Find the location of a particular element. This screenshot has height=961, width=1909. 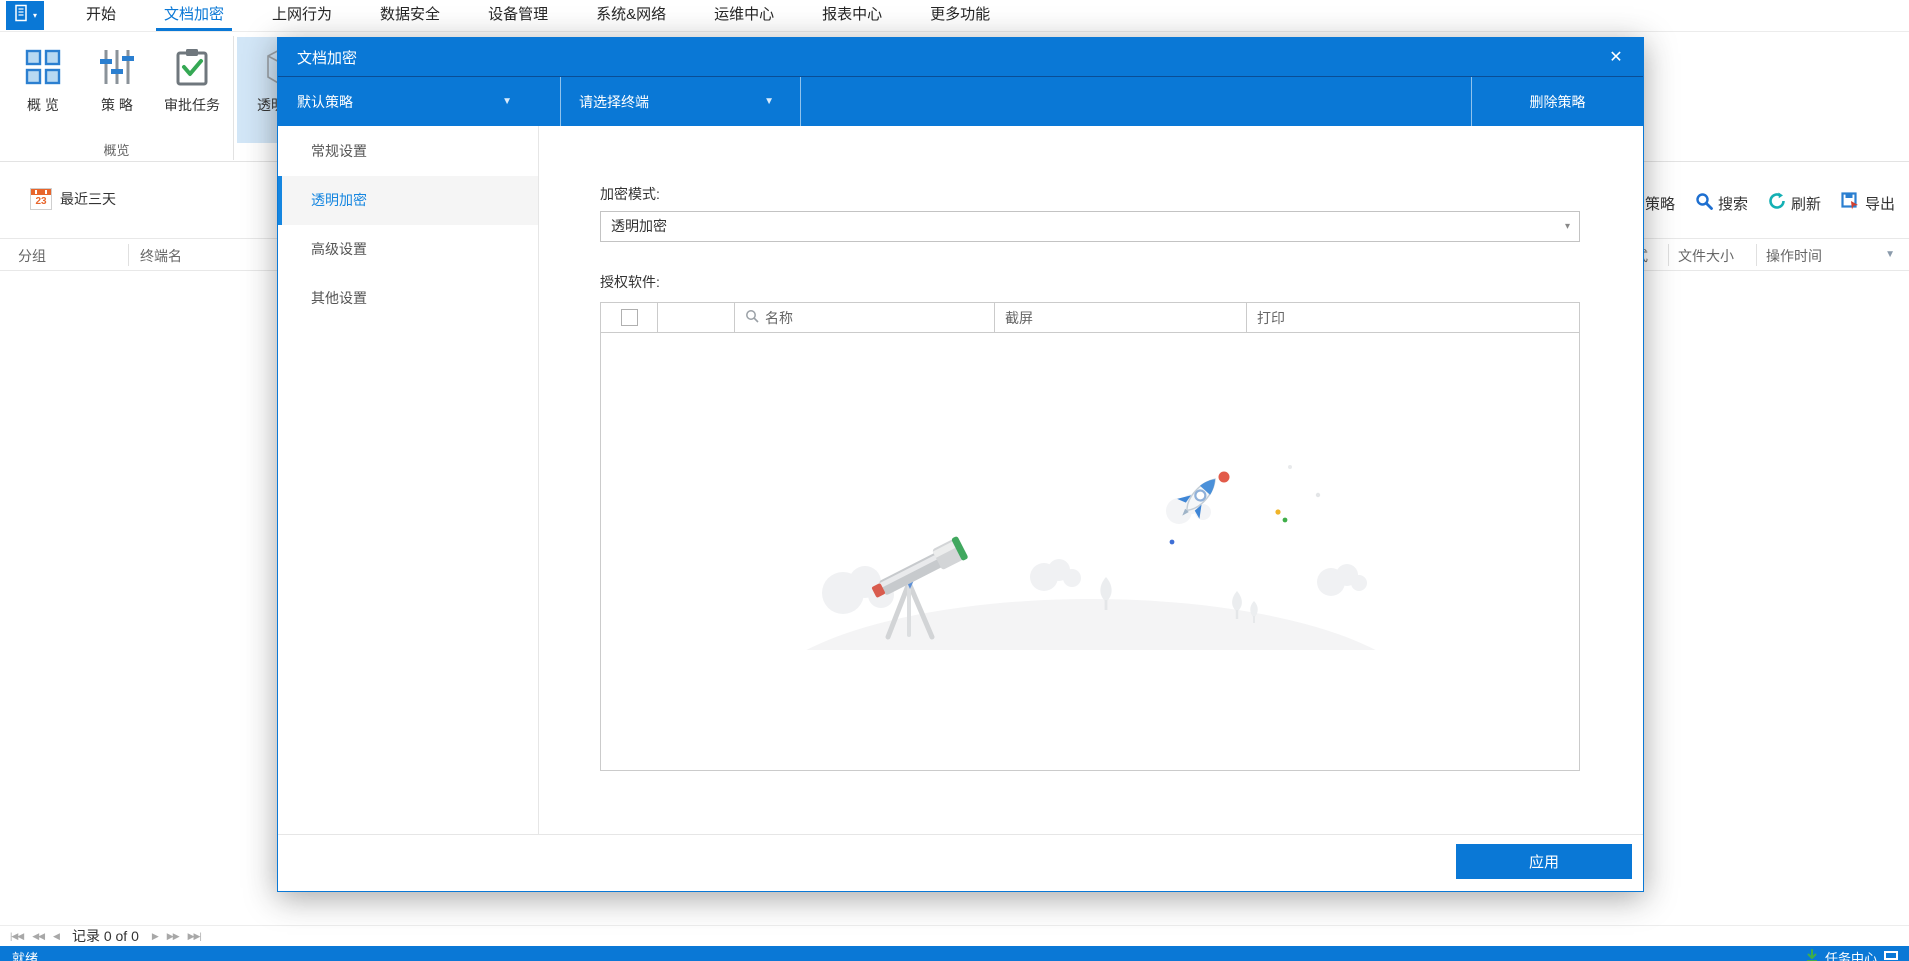

ribbon-policy-button: 策 略 is located at coordinates (117, 87).